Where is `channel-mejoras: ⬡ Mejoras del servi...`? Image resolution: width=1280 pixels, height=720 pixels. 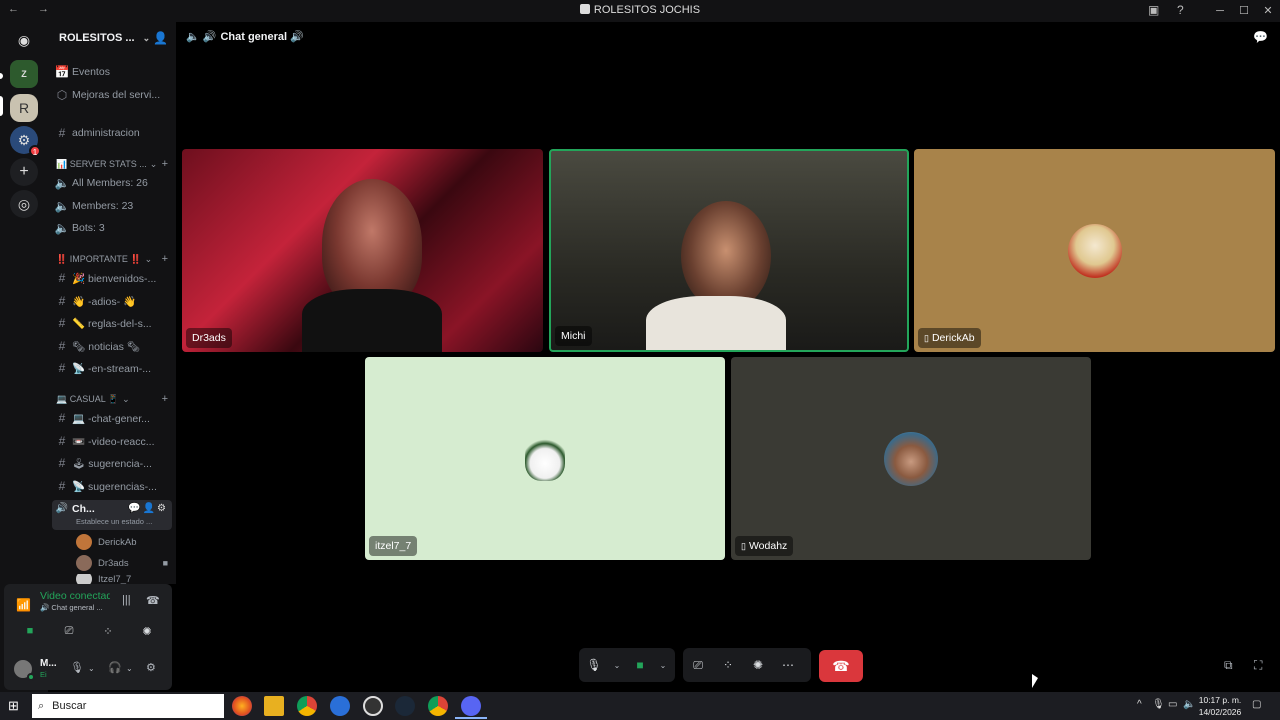
channel-mejoras: ⬡ Mejoras del servi... is located at coordinates (112, 95).